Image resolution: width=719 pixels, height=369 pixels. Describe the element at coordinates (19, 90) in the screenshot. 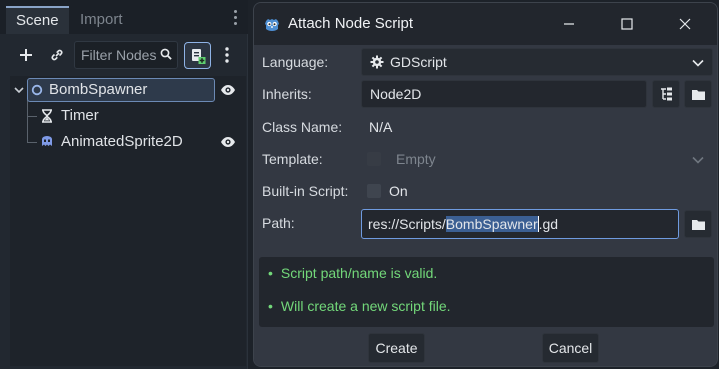

I see `collapse-arrow-icon` at that location.